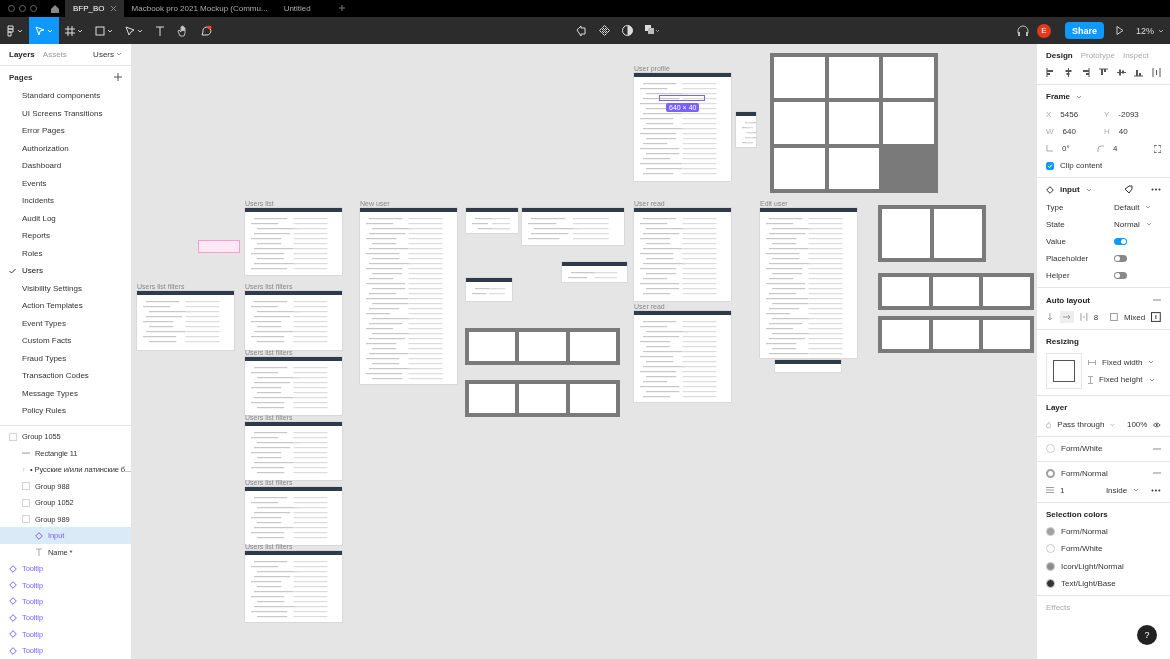 This screenshot has width=1170, height=659. Describe the element at coordinates (1050, 73) in the screenshot. I see `align-left-icon` at that location.